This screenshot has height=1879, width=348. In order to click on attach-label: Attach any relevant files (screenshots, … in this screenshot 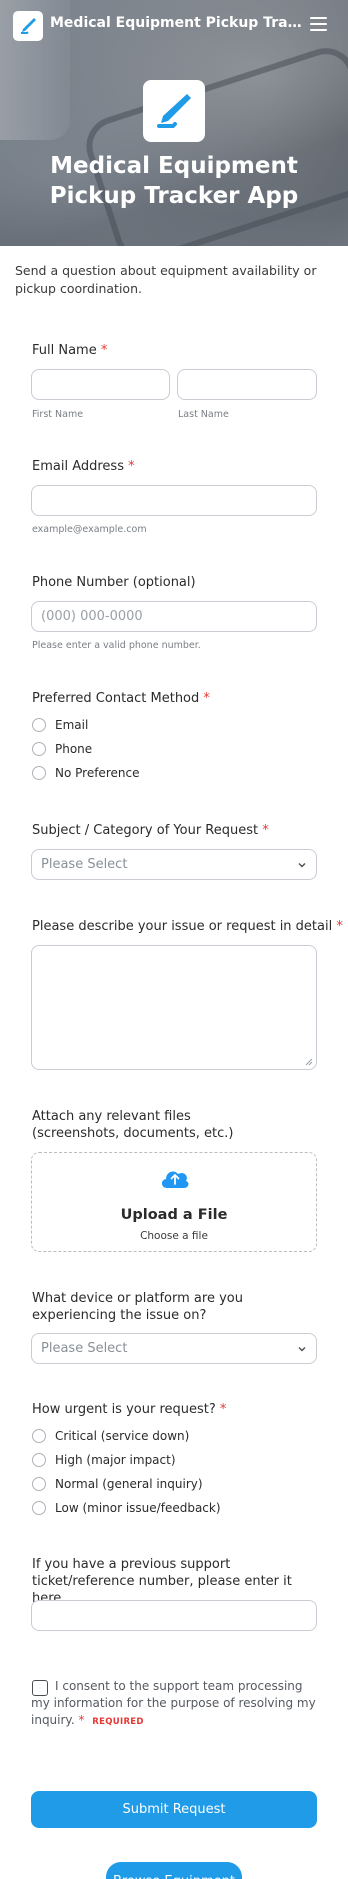, I will do `click(152, 1125)`.